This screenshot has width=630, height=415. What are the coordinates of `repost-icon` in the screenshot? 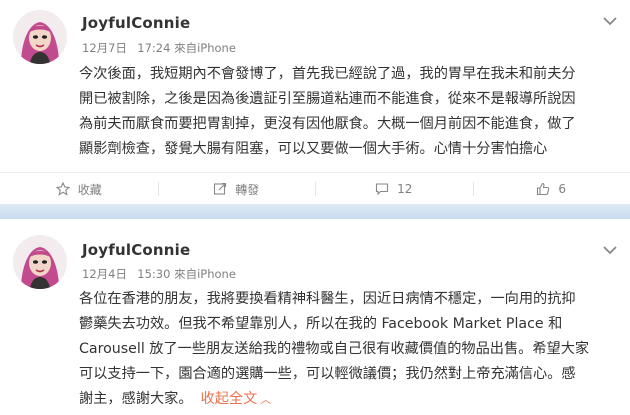 It's located at (220, 188).